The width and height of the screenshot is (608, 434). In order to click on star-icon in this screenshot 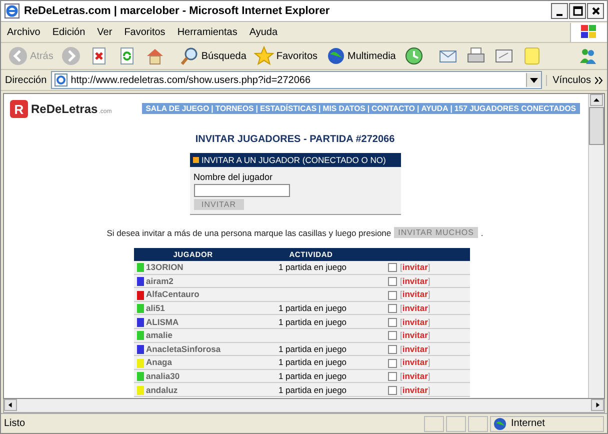, I will do `click(264, 56)`.